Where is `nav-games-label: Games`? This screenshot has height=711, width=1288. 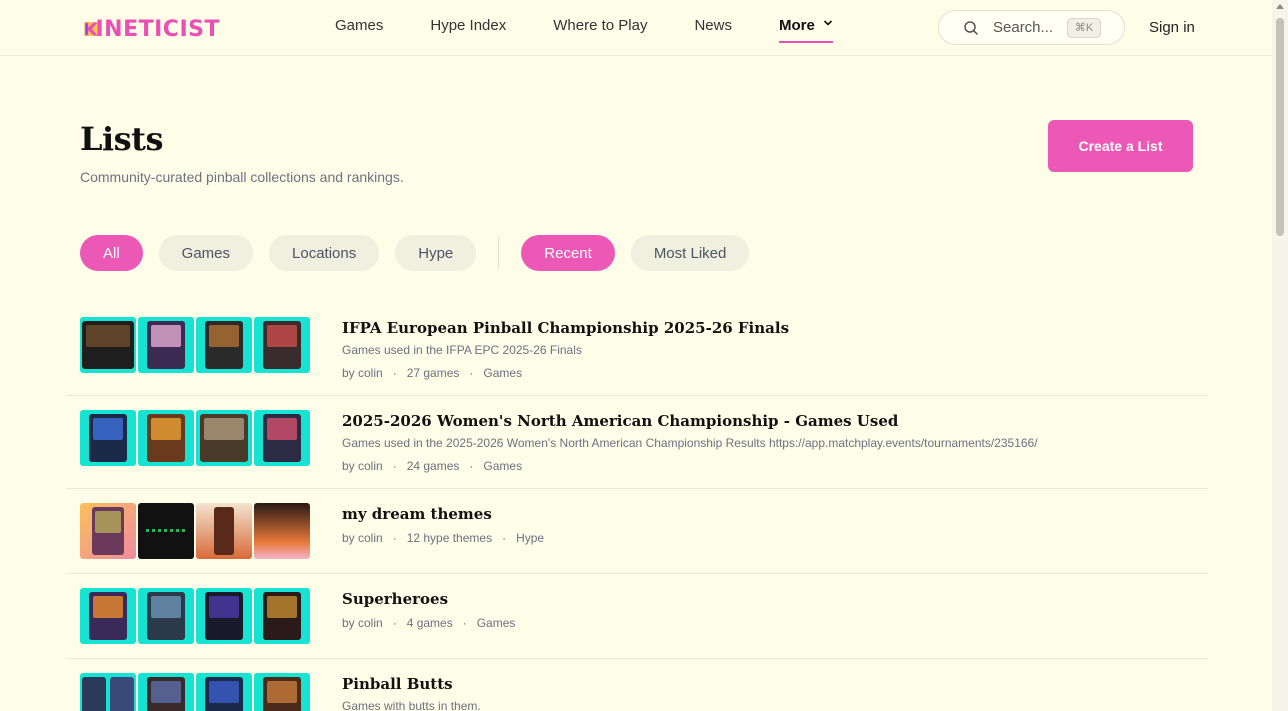
nav-games-label: Games is located at coordinates (359, 25).